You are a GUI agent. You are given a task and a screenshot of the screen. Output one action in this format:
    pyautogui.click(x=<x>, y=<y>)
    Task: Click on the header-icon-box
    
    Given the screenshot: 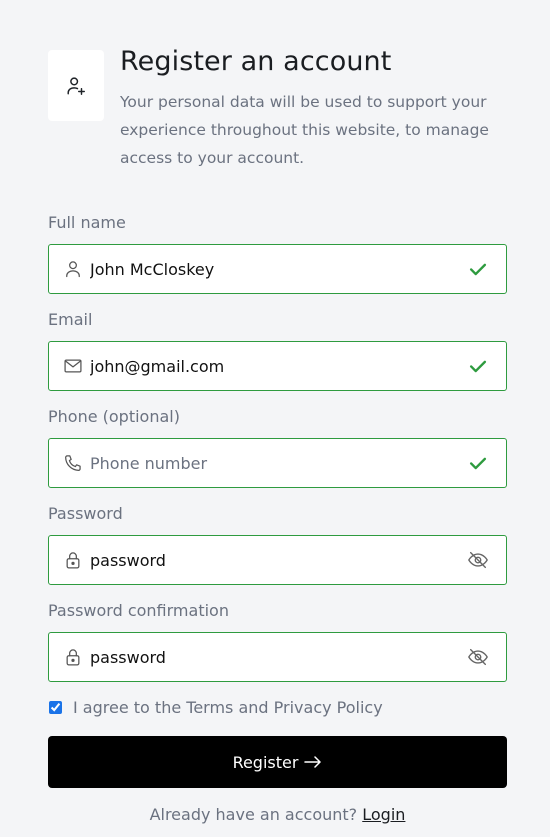 What is the action you would take?
    pyautogui.click(x=76, y=85)
    